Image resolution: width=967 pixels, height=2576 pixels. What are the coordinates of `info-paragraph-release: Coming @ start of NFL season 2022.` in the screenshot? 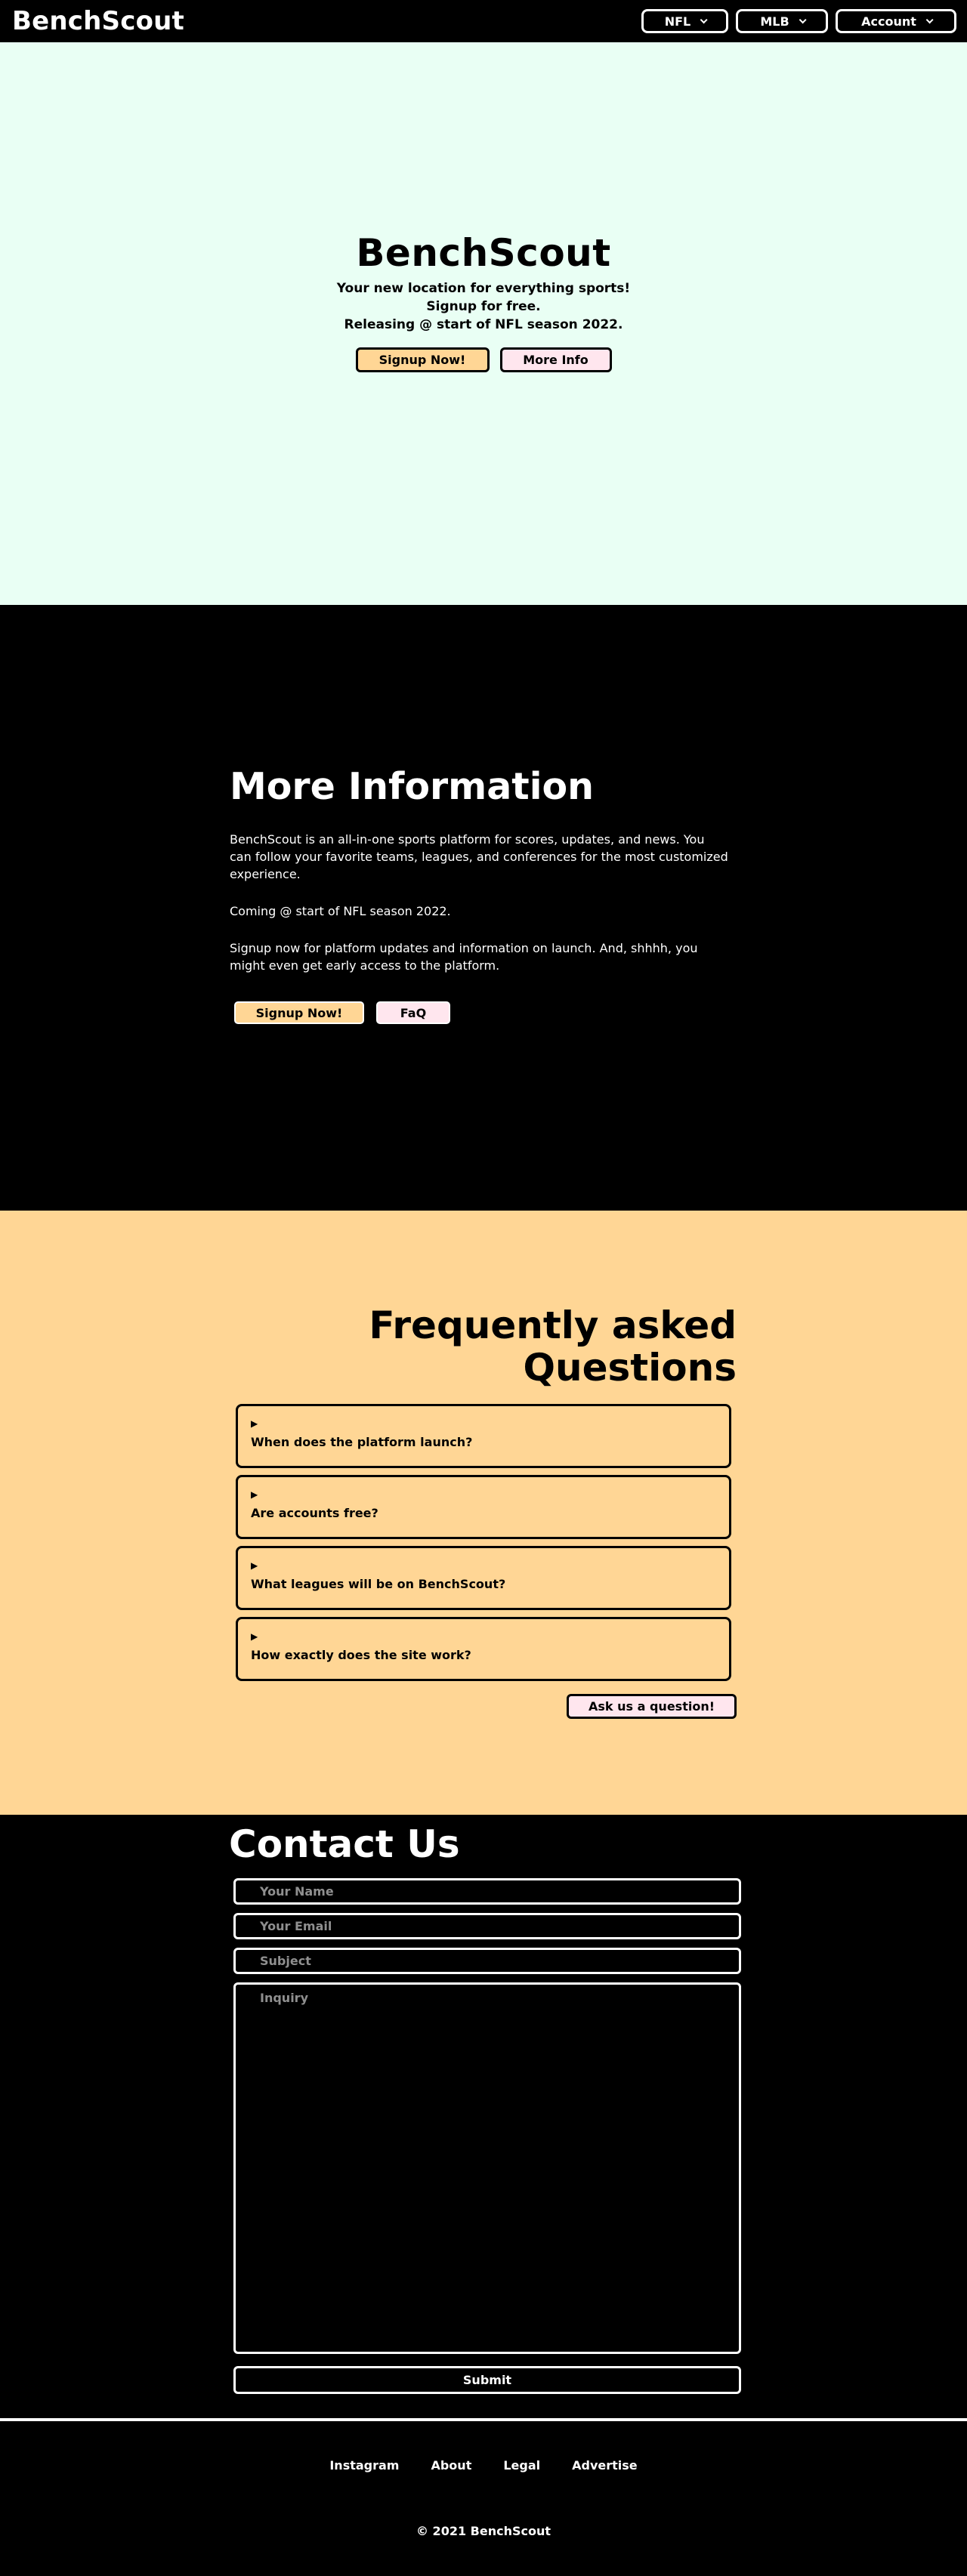 It's located at (340, 911).